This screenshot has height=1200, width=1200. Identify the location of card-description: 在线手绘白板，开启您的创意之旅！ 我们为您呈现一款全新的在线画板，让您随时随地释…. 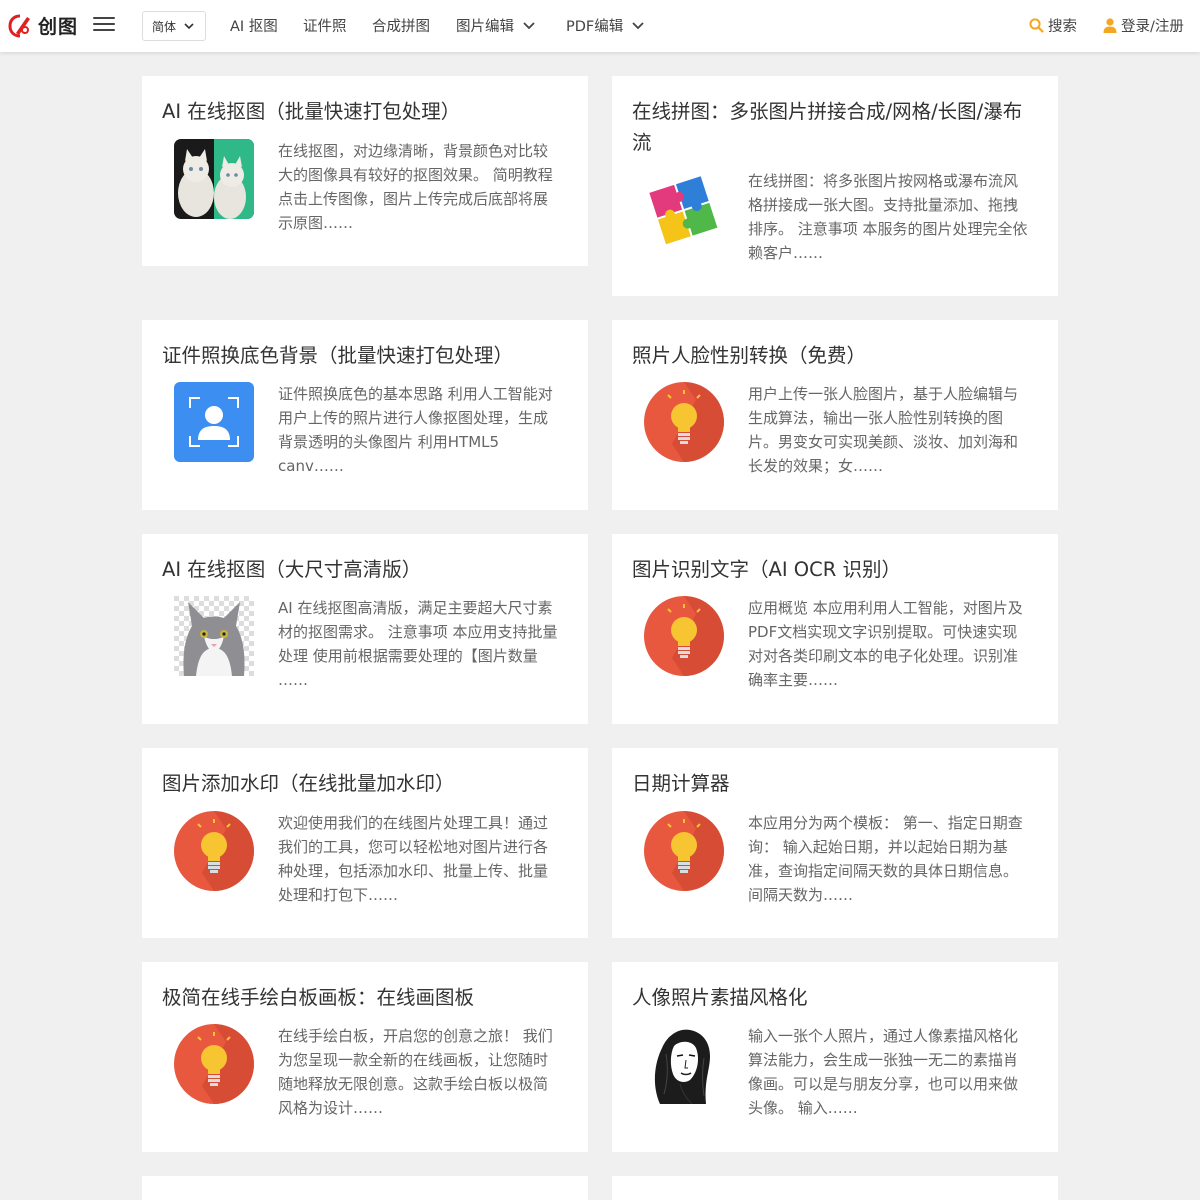
(415, 1072).